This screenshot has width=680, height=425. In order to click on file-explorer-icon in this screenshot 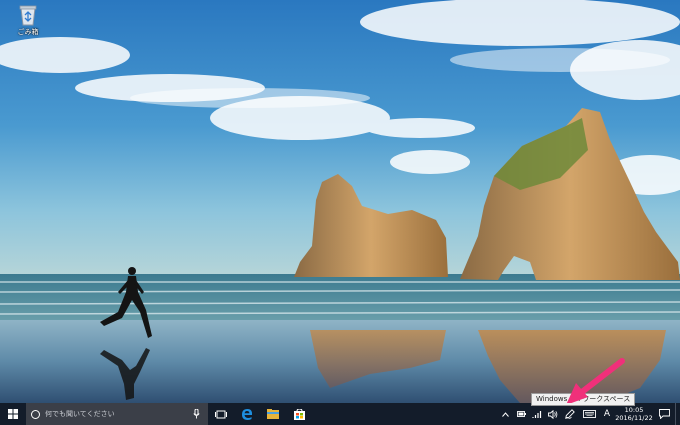, I will do `click(273, 414)`.